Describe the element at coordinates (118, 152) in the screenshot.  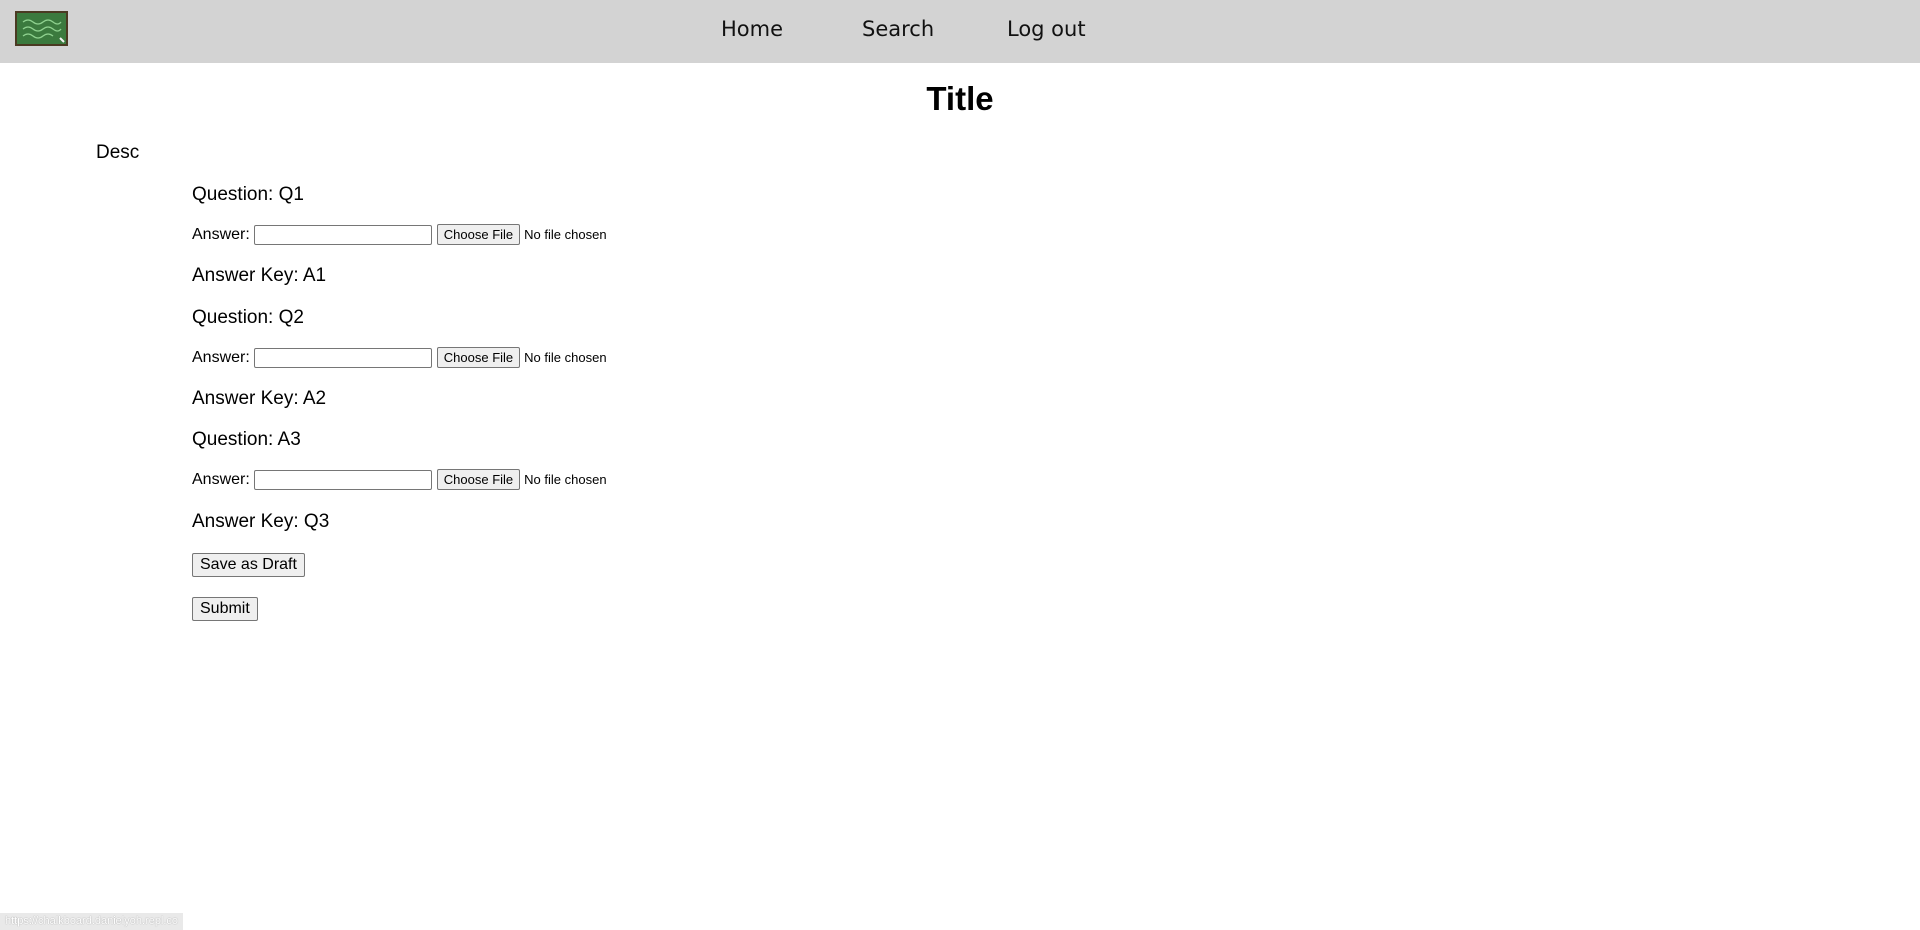
I see `page-description: Desc` at that location.